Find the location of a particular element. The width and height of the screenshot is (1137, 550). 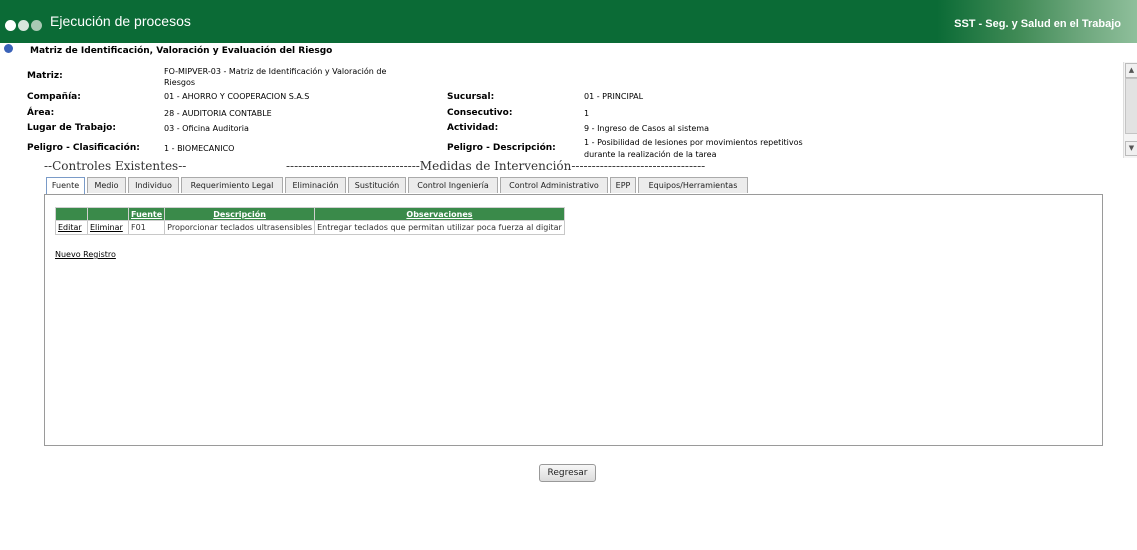

header-delete-column is located at coordinates (108, 214).